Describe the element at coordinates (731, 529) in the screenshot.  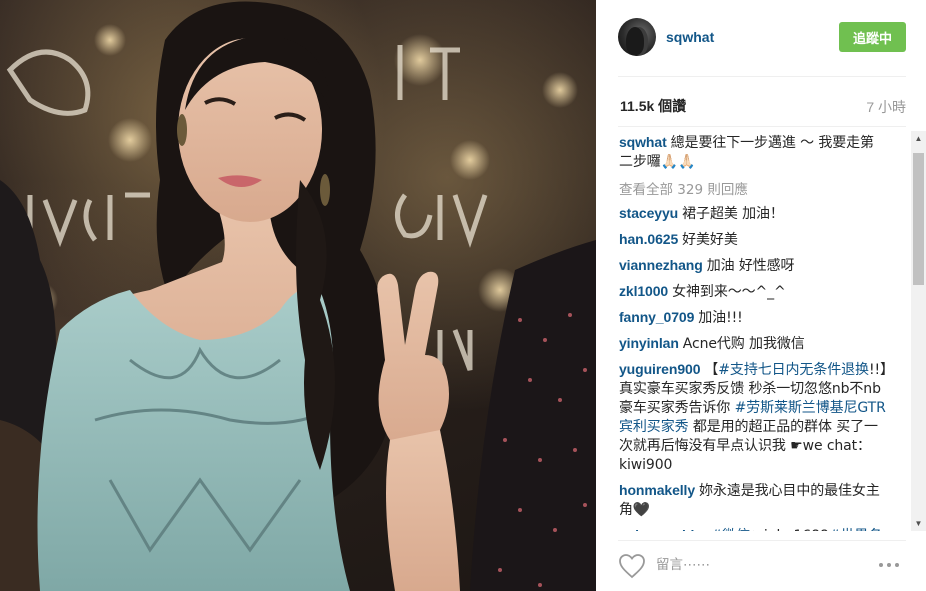
I see `hashtag-link: #微信` at that location.